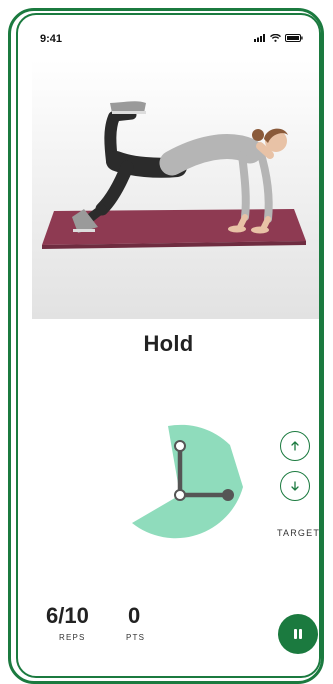 The height and width of the screenshot is (684, 333). I want to click on points-label: PTS, so click(136, 637).